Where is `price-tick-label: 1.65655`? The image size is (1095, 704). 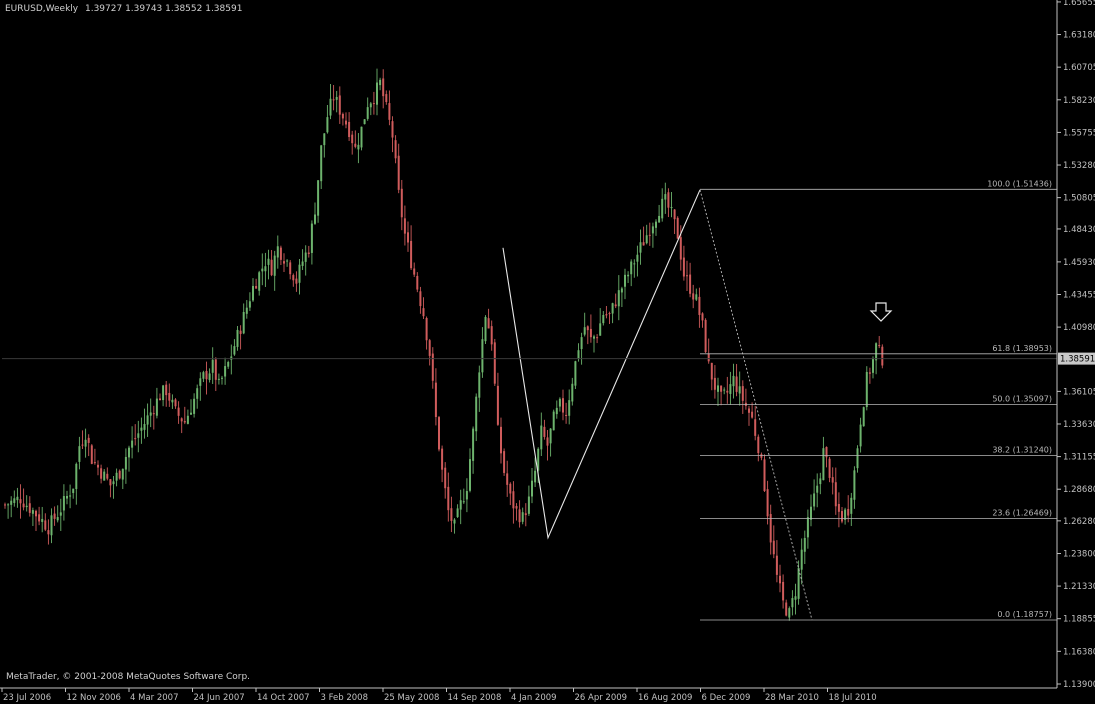
price-tick-label: 1.65655 is located at coordinates (1079, 4).